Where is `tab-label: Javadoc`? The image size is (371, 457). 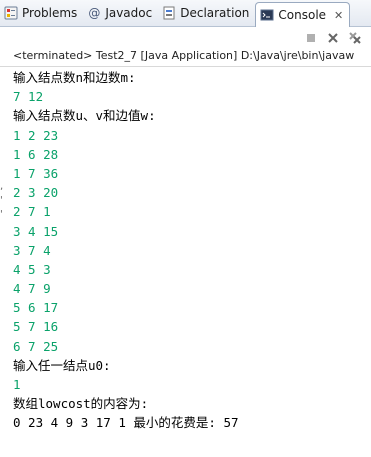 tab-label: Javadoc is located at coordinates (129, 13).